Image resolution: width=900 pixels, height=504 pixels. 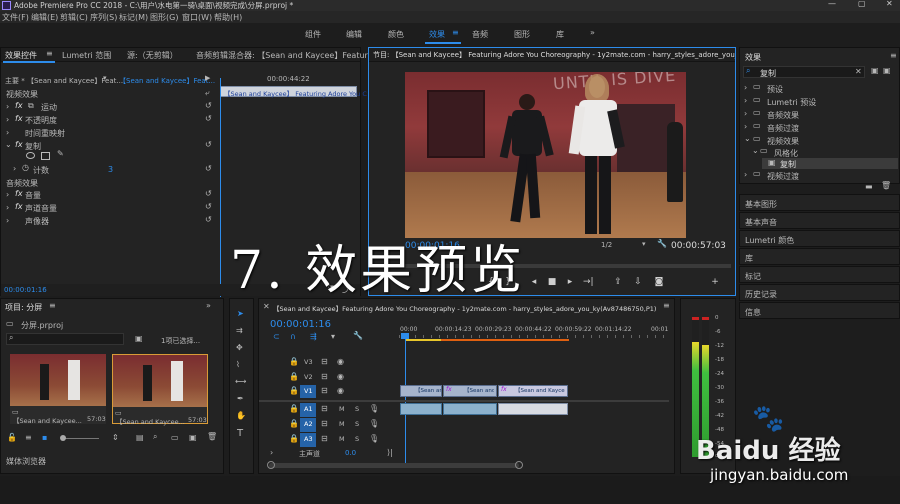 What do you see at coordinates (7, 220) in the screenshot?
I see `panner-expand-icon: ›` at bounding box center [7, 220].